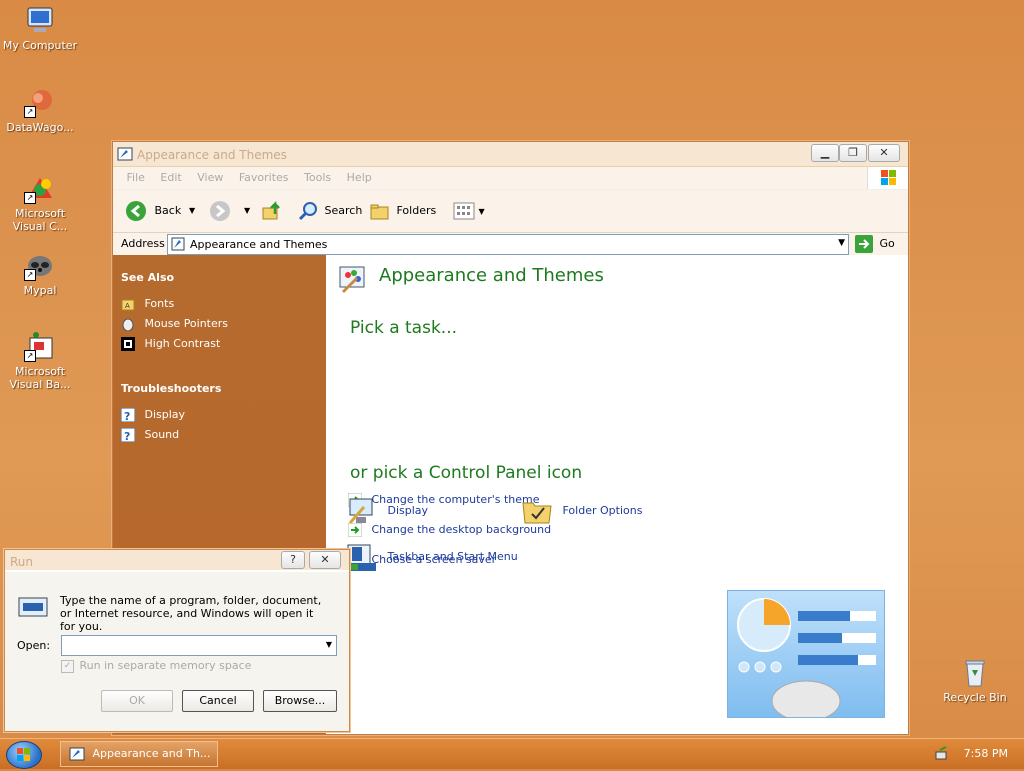 The image size is (1024, 771). I want to click on fonts-folder-icon: A, so click(128, 304).